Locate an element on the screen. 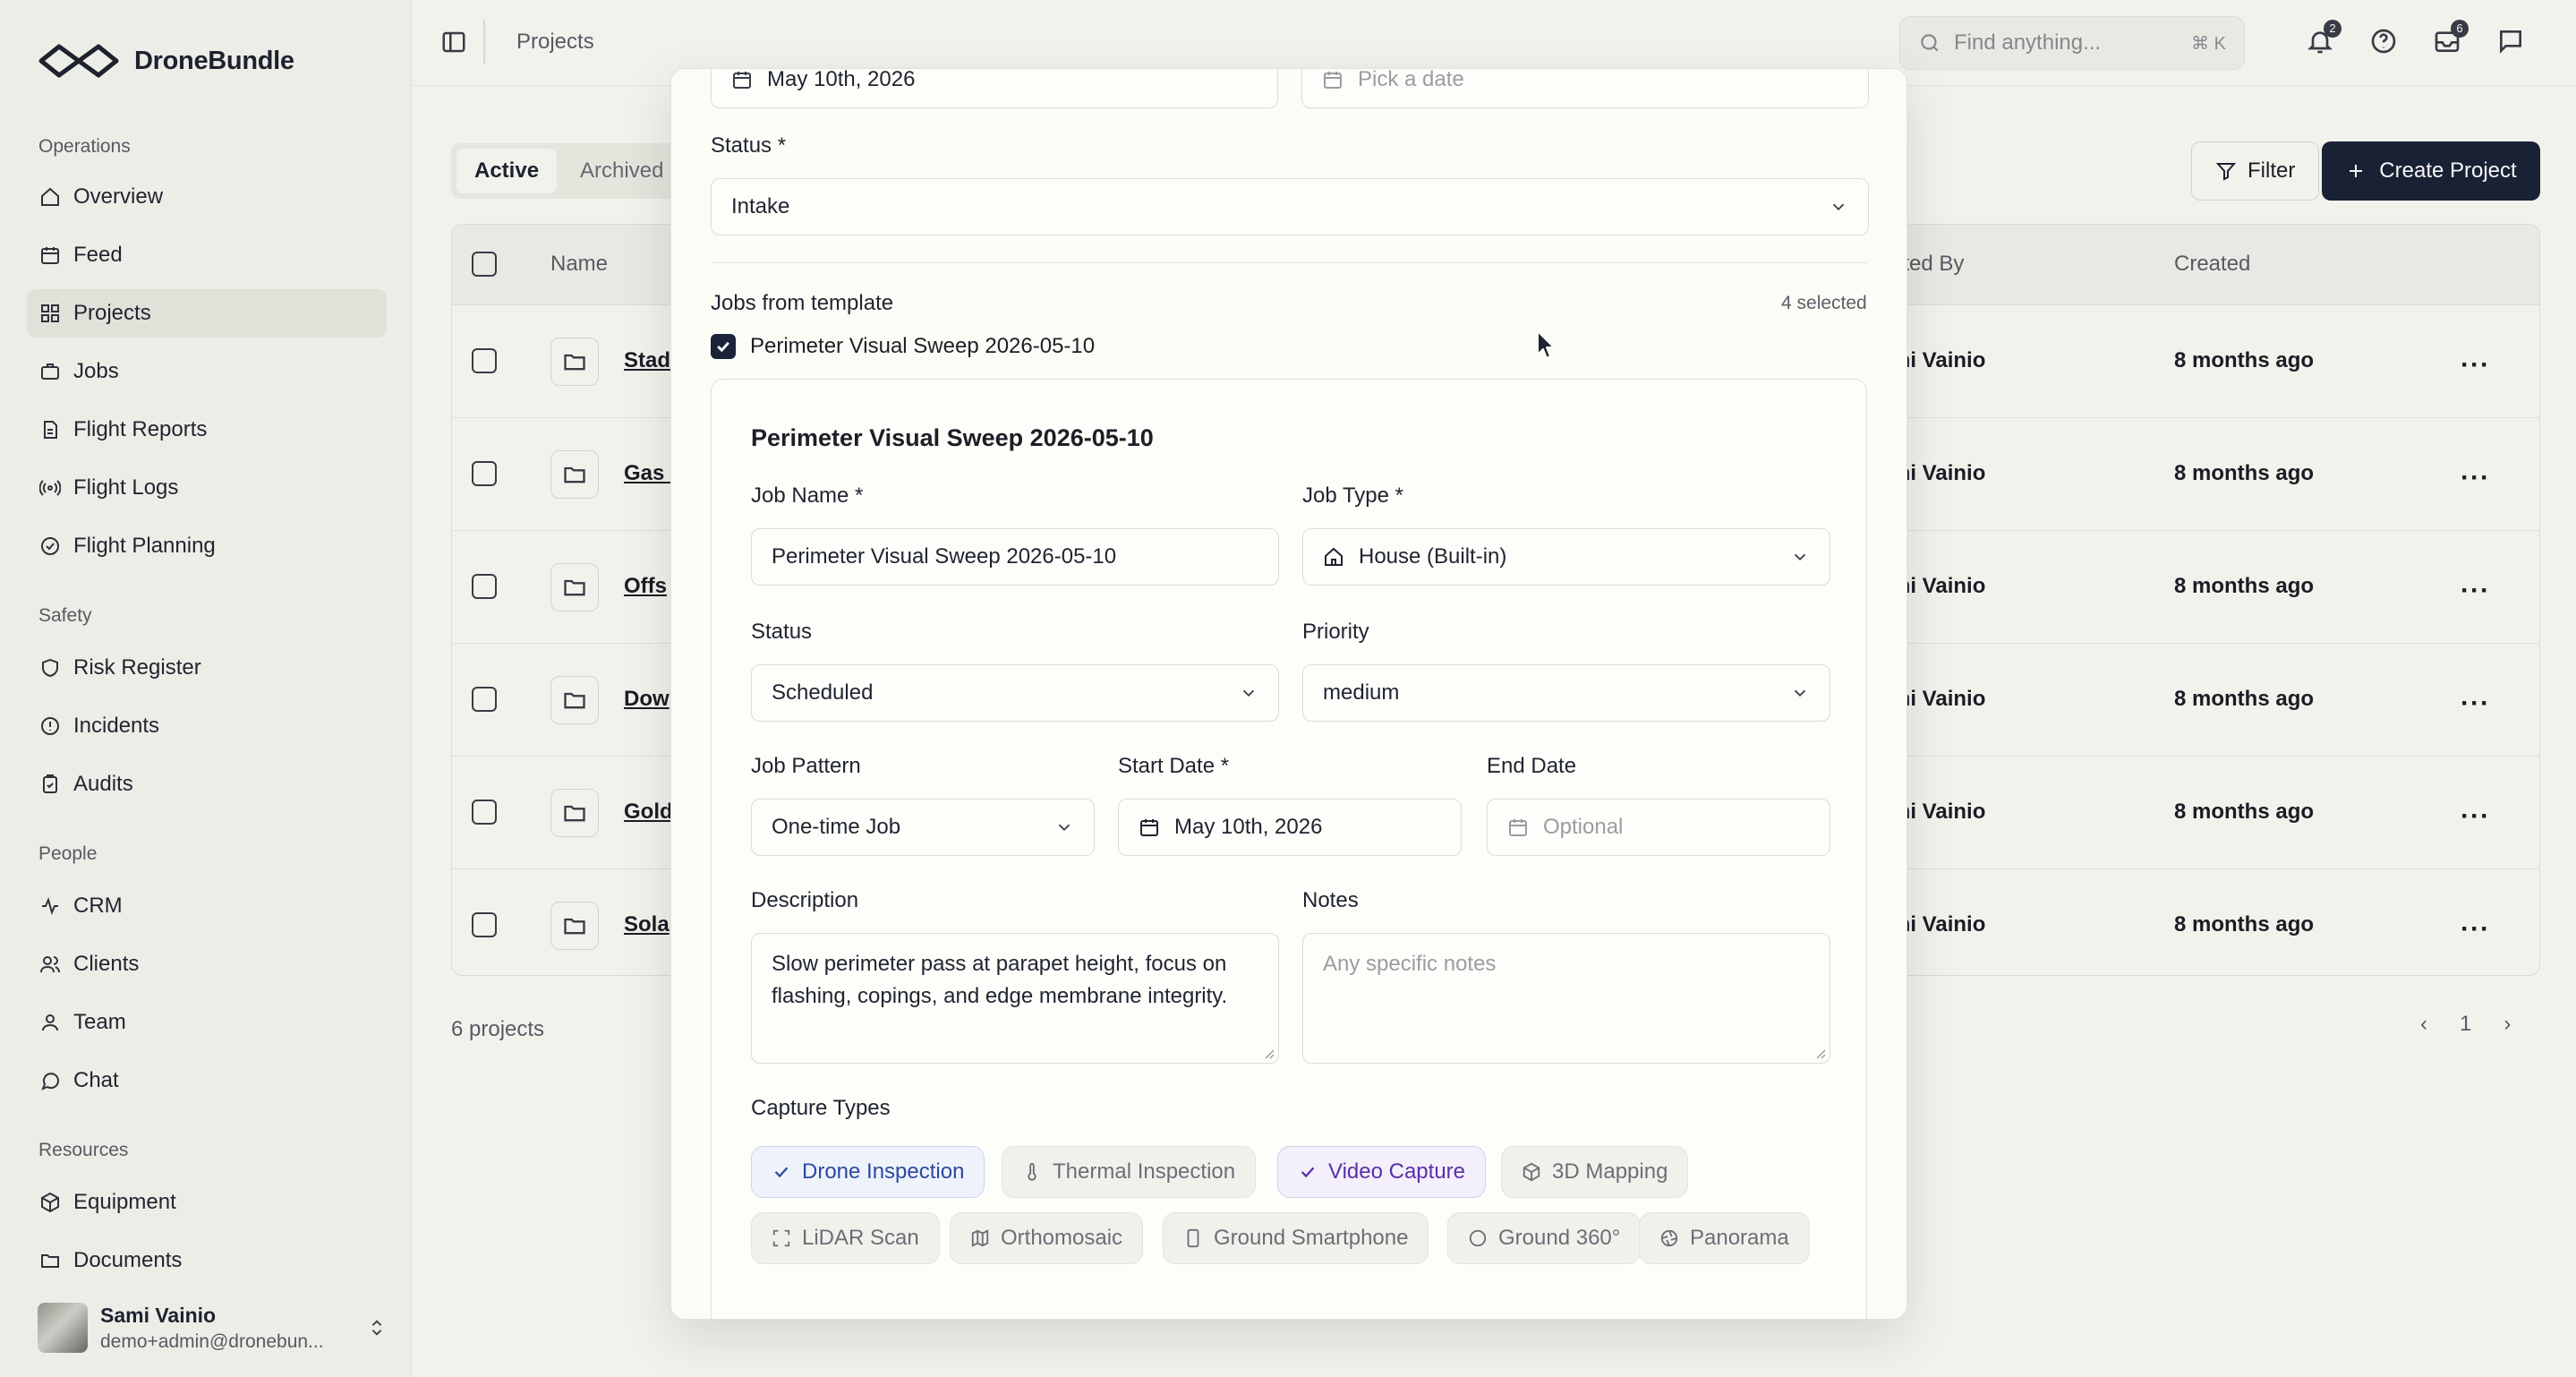 The height and width of the screenshot is (1377, 2576). capture-chip-label: Ground 360° is located at coordinates (1559, 1238).